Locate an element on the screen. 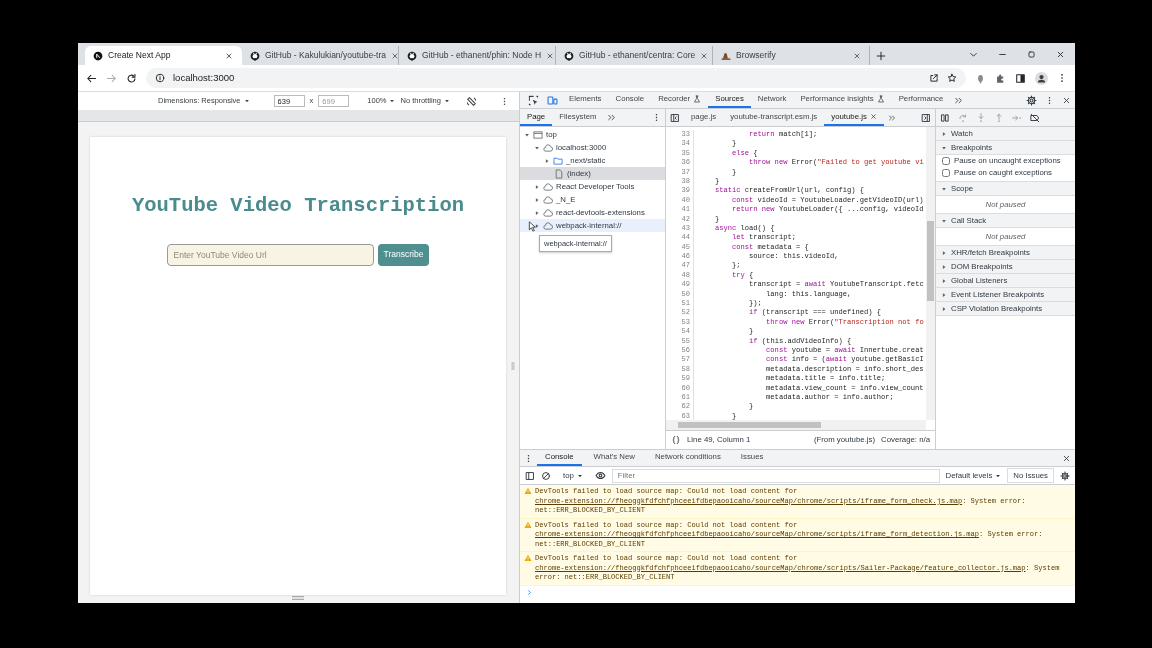  info-icon is located at coordinates (160, 78).